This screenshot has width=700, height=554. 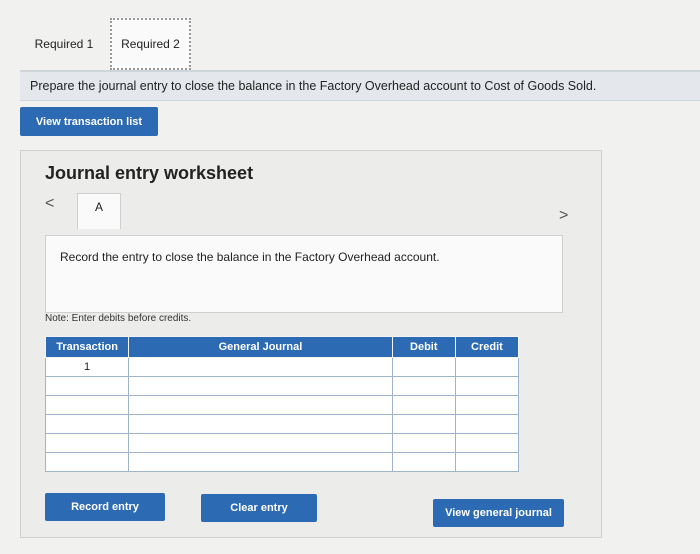 I want to click on entry-tab-a: A, so click(x=99, y=211).